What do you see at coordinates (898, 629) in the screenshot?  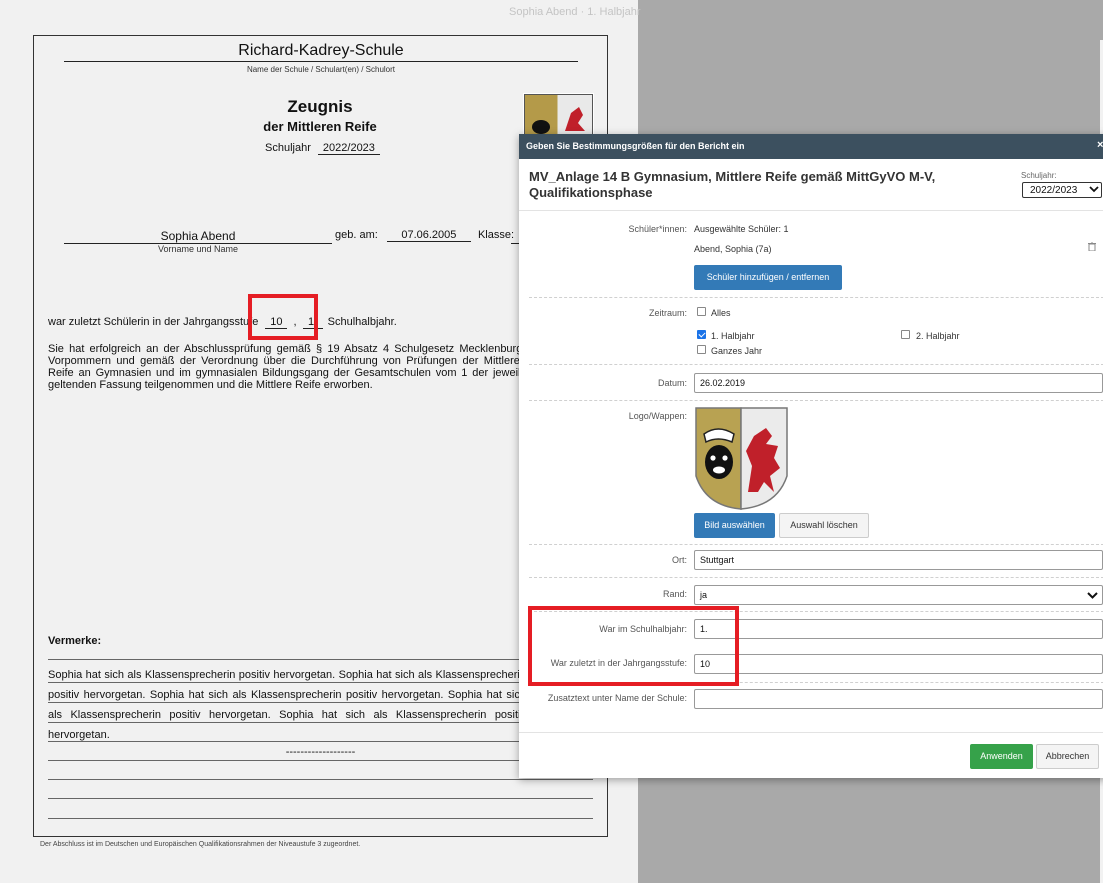 I see `schulhalbjahr-input: 1.` at bounding box center [898, 629].